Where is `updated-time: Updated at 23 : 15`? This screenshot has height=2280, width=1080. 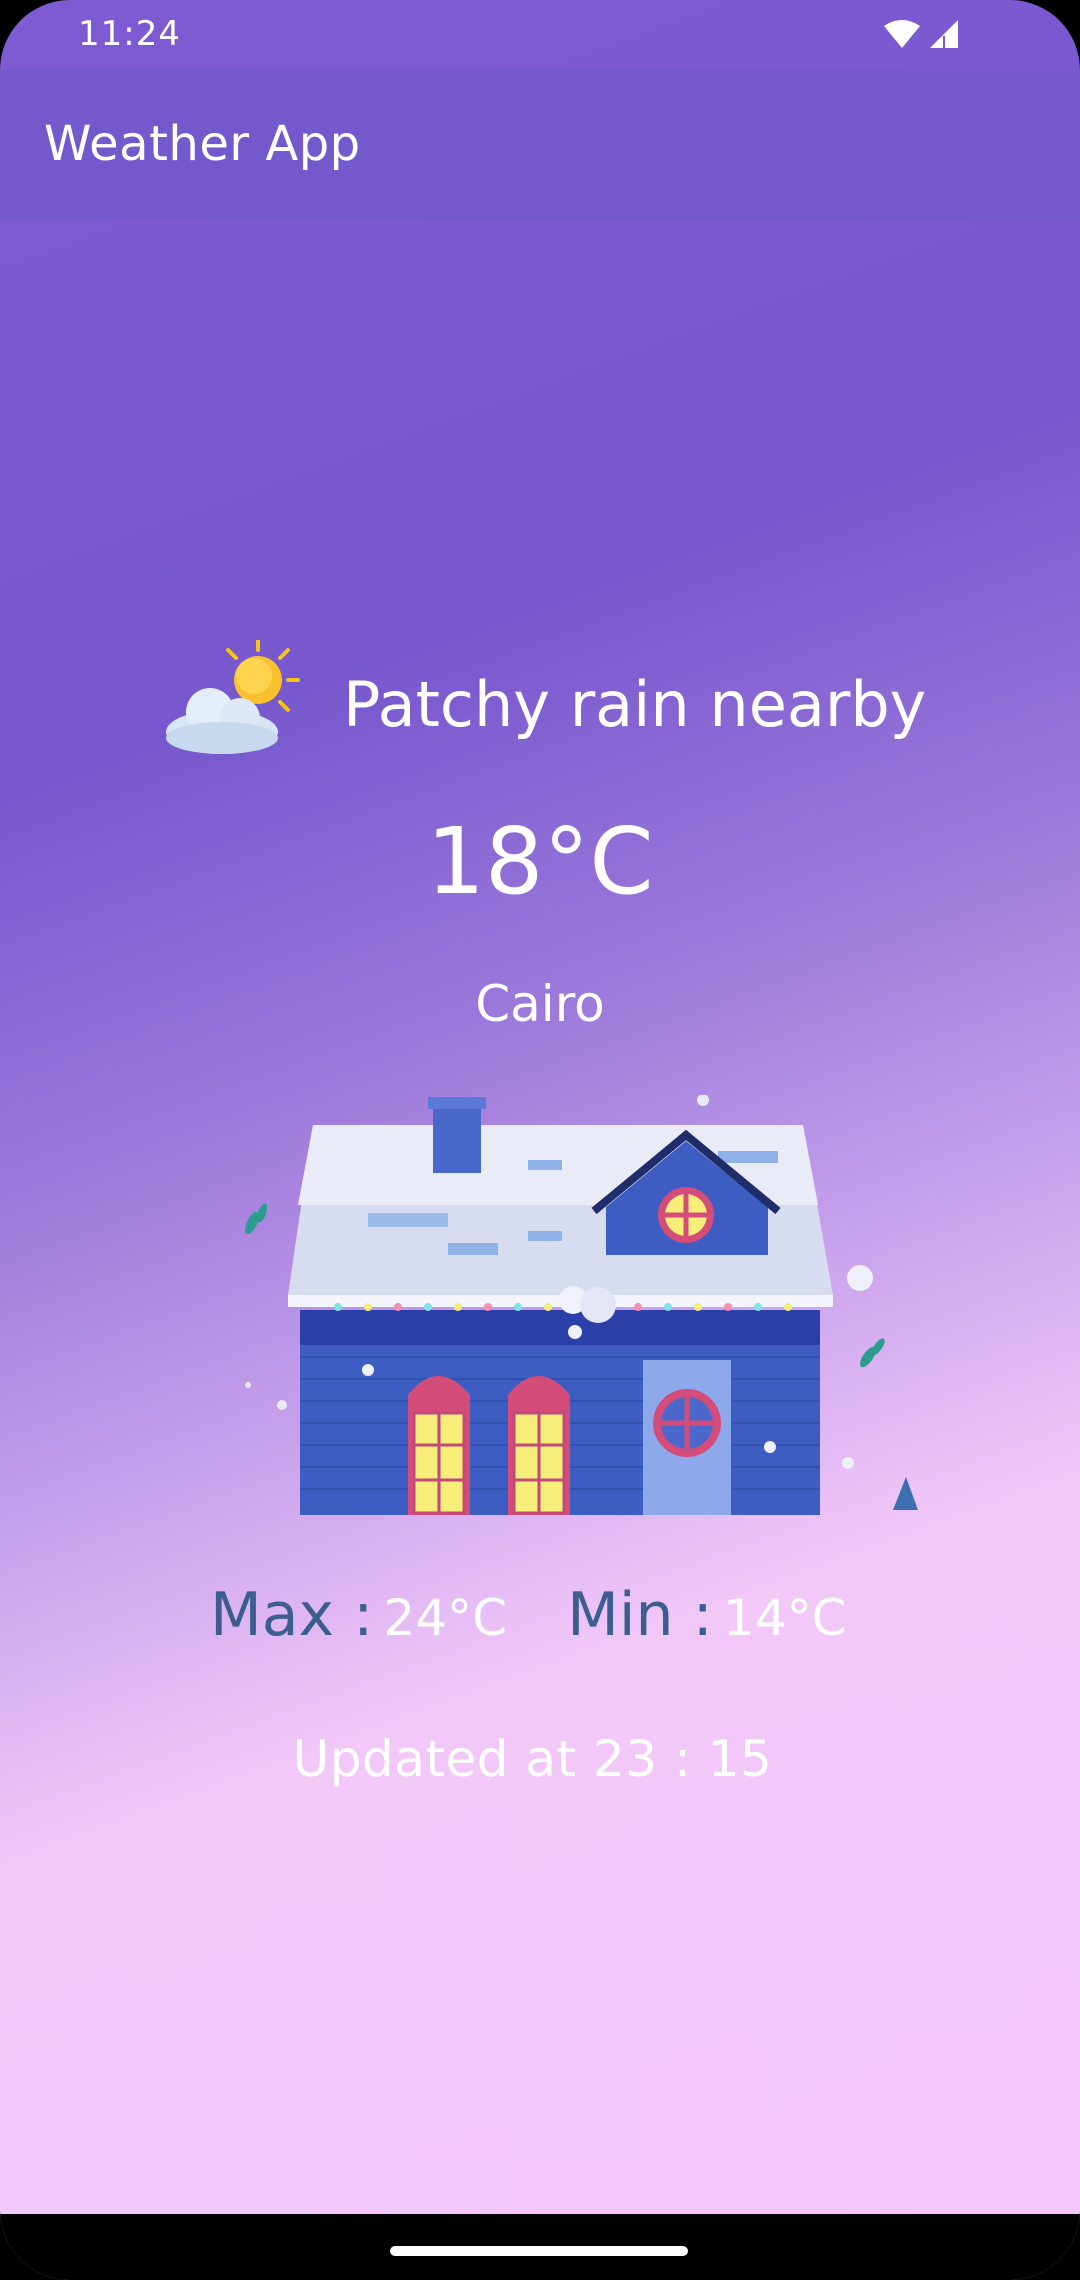 updated-time: Updated at 23 : 15 is located at coordinates (532, 1759).